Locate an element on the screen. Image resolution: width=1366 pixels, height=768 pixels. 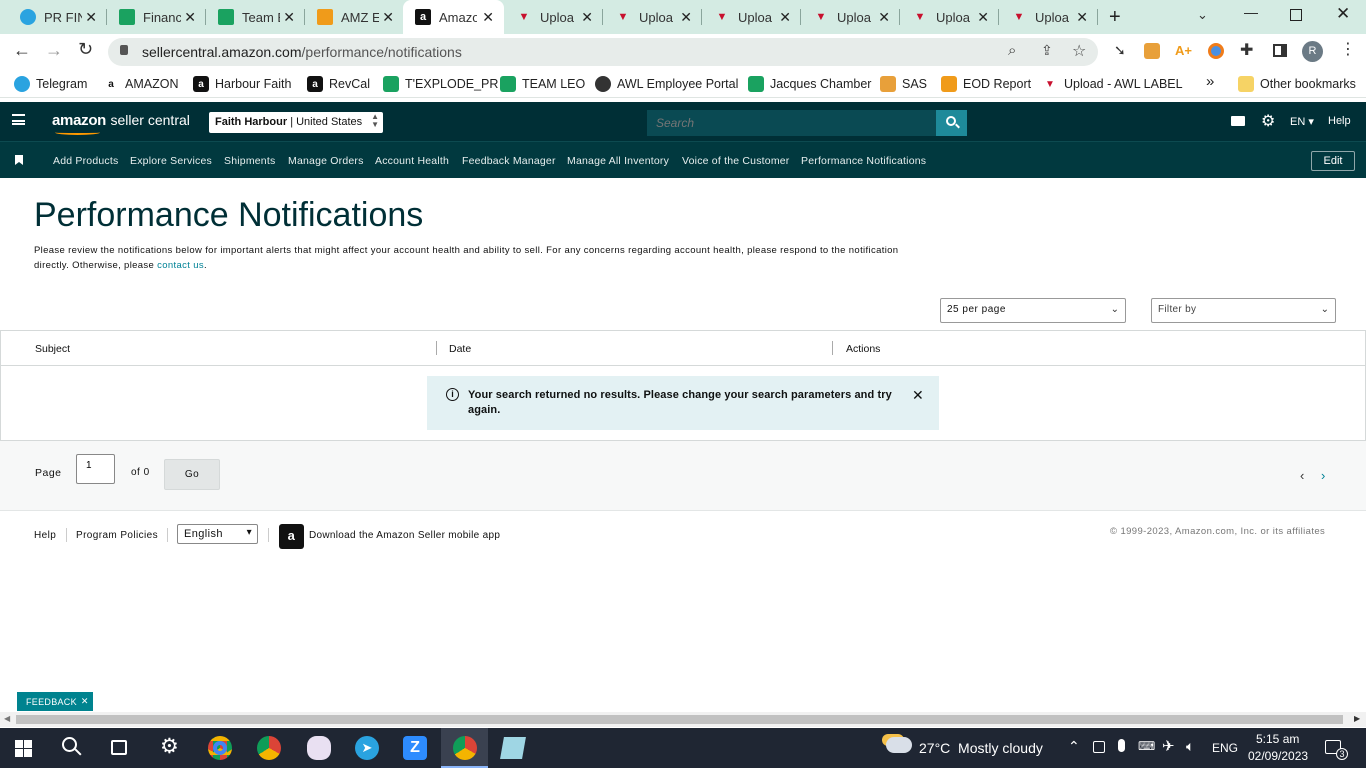
bookmark-item: a RevCal is located at coordinates (338, 84).